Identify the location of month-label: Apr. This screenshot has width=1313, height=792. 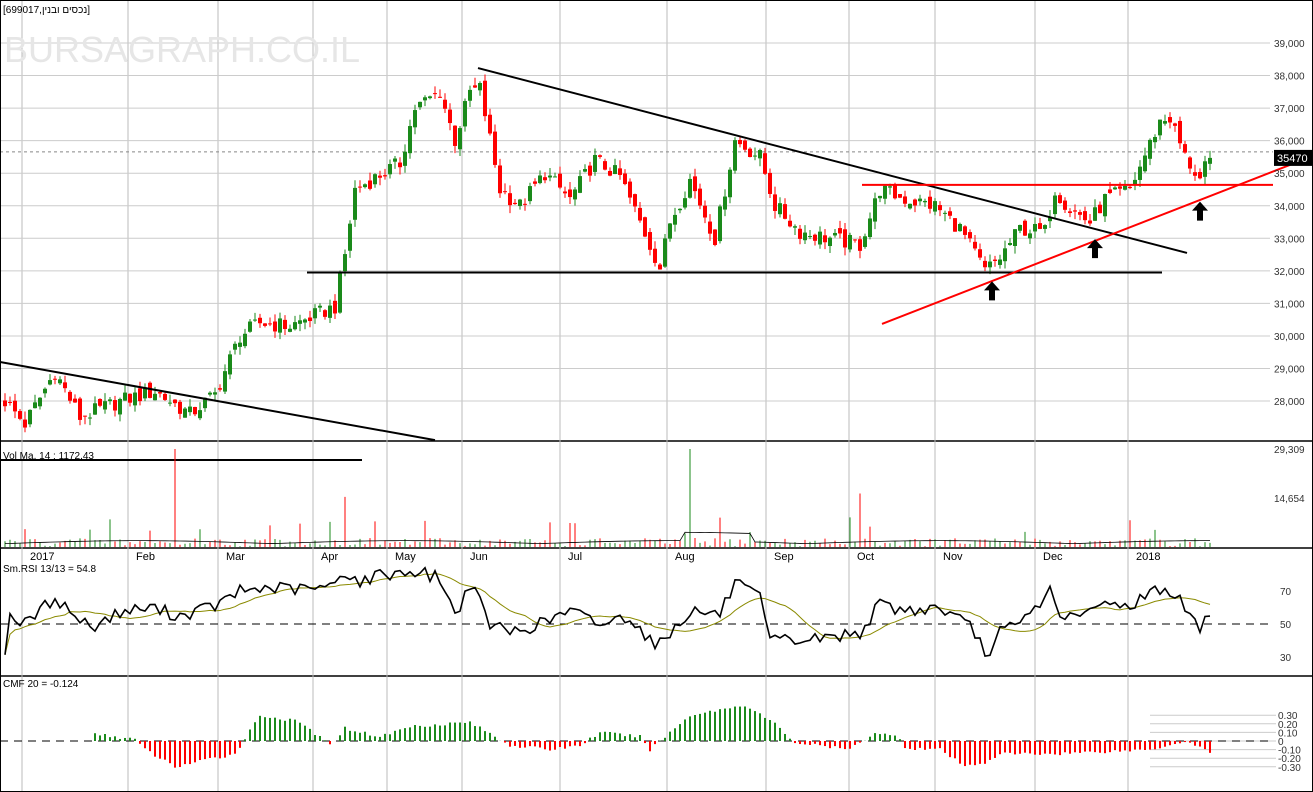
(329, 557).